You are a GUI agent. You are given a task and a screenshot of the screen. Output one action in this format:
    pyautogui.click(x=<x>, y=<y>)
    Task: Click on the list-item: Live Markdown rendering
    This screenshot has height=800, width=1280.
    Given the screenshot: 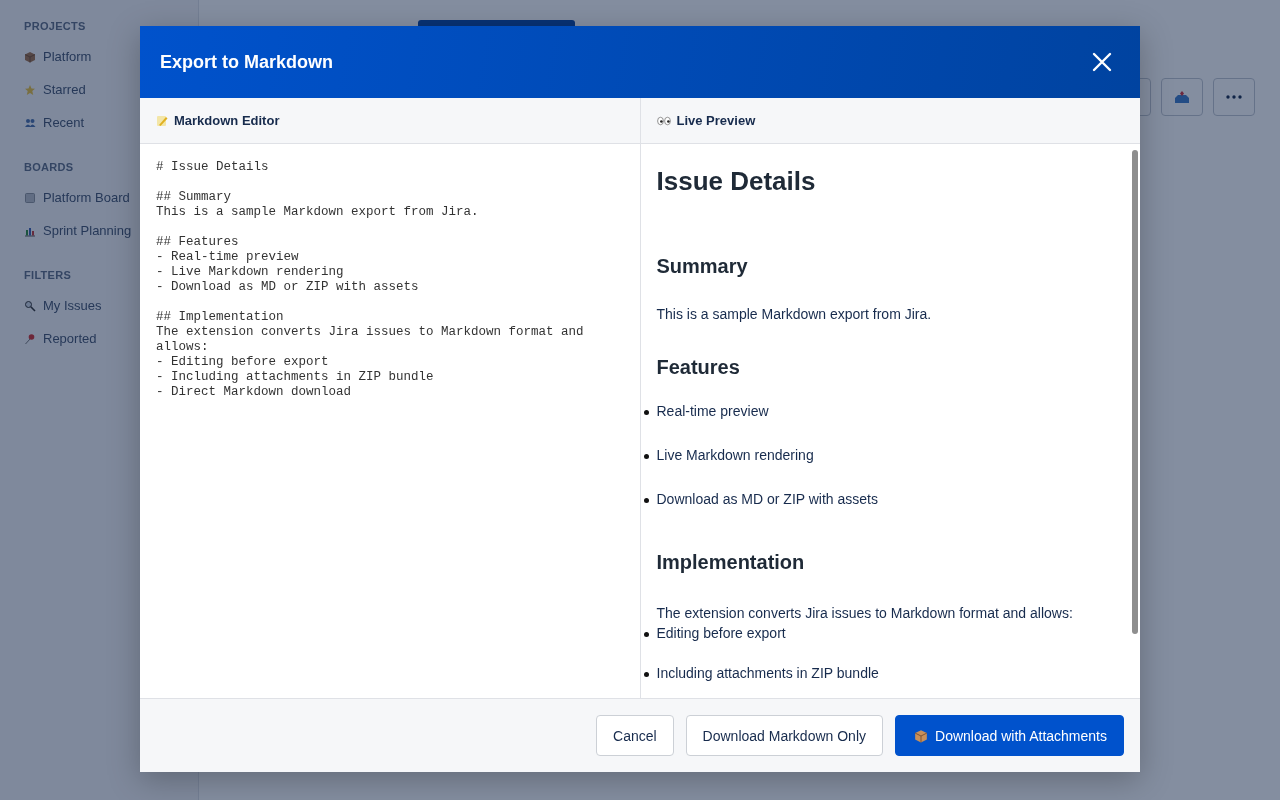 What is the action you would take?
    pyautogui.click(x=735, y=455)
    